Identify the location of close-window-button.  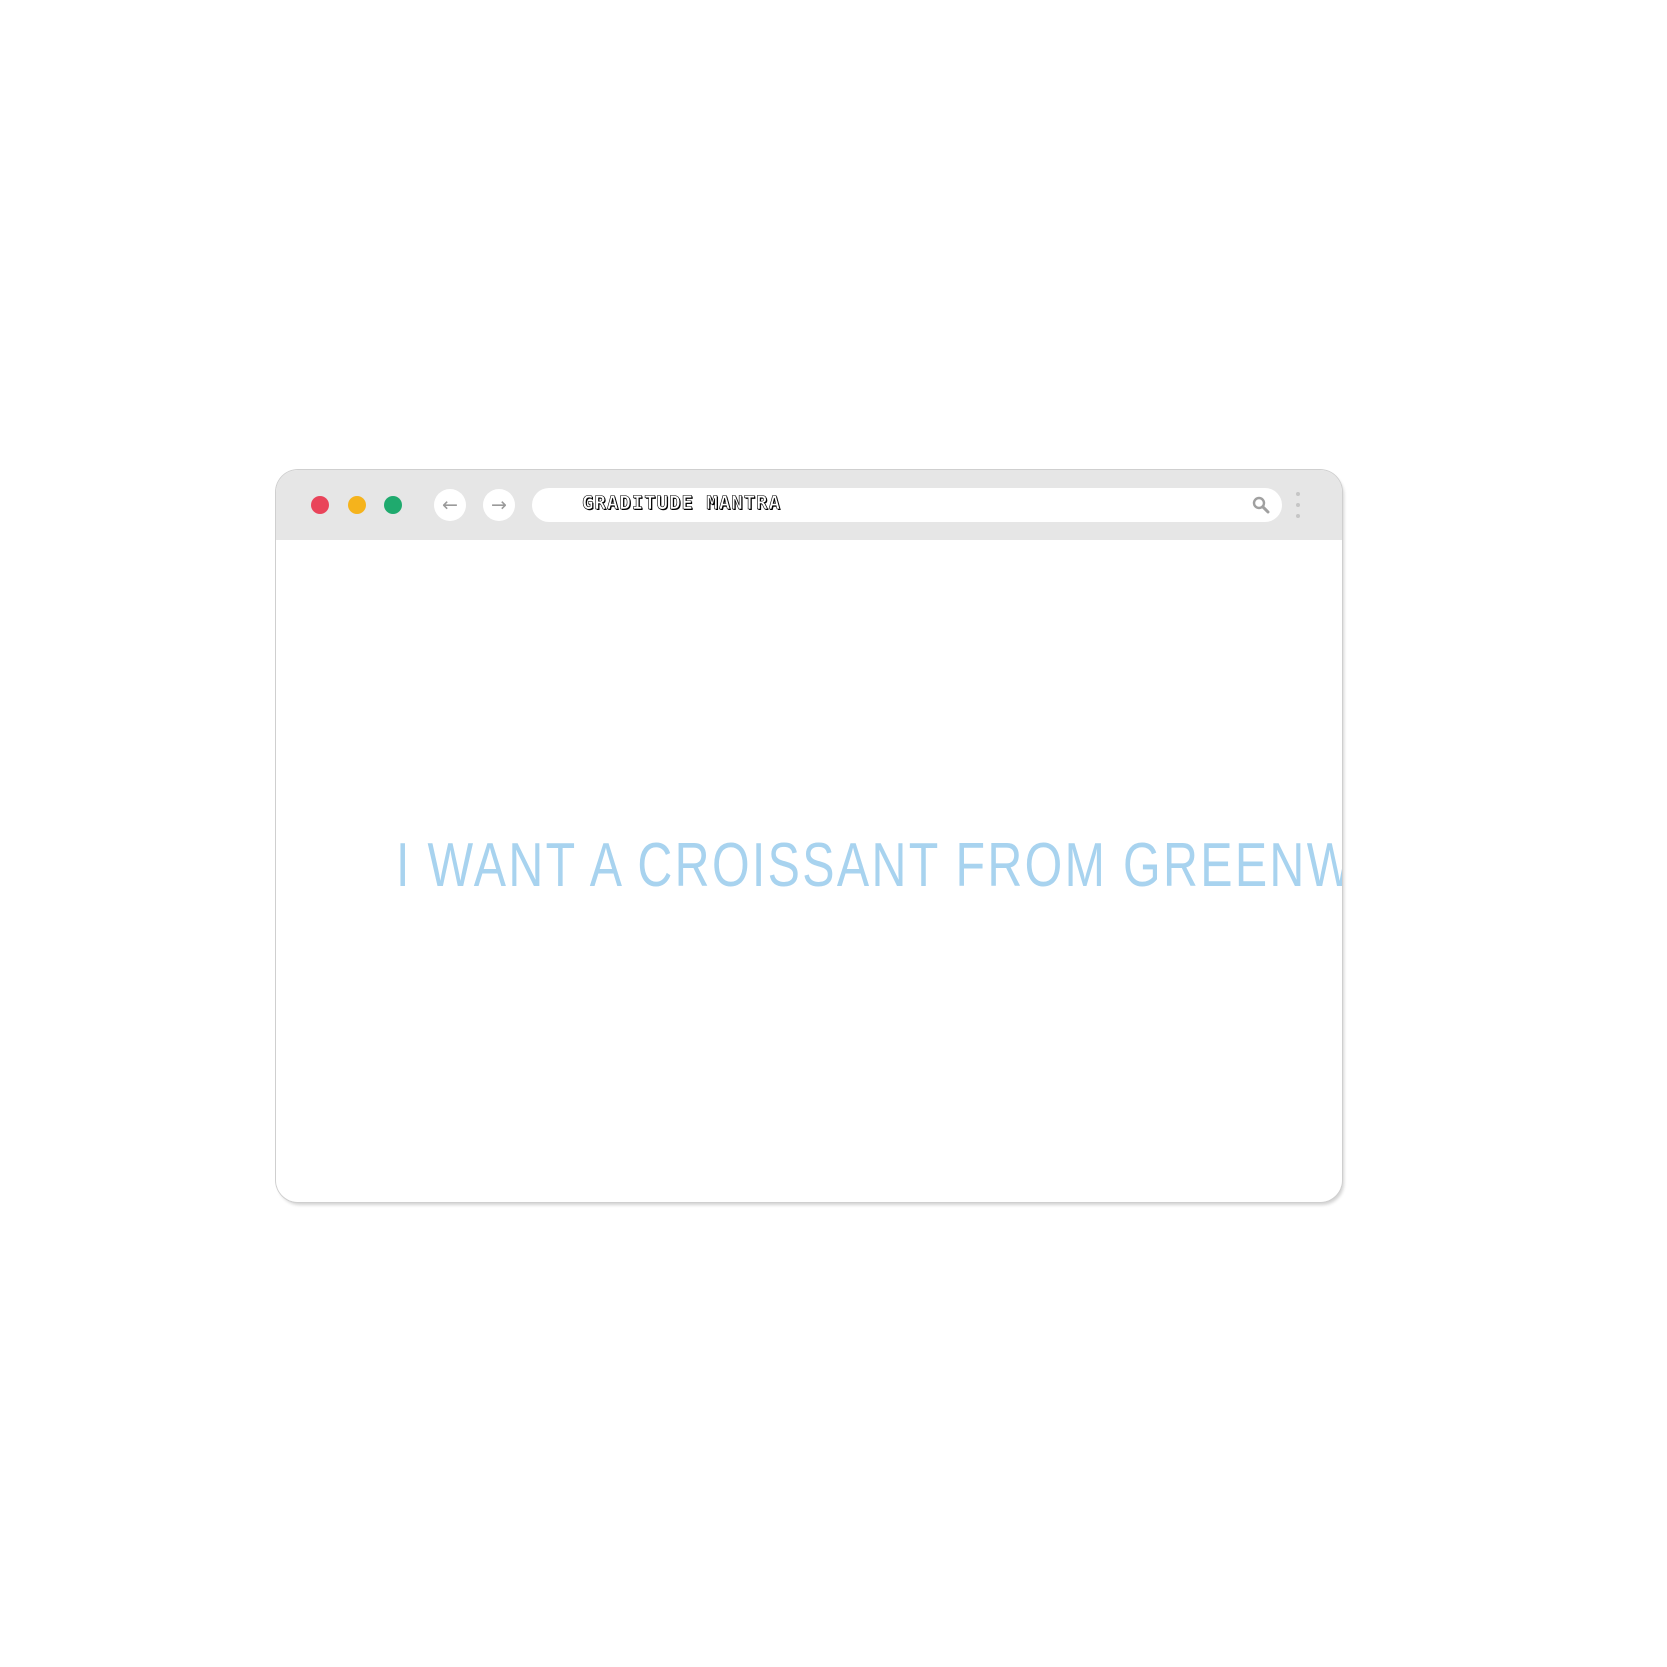
(320, 505).